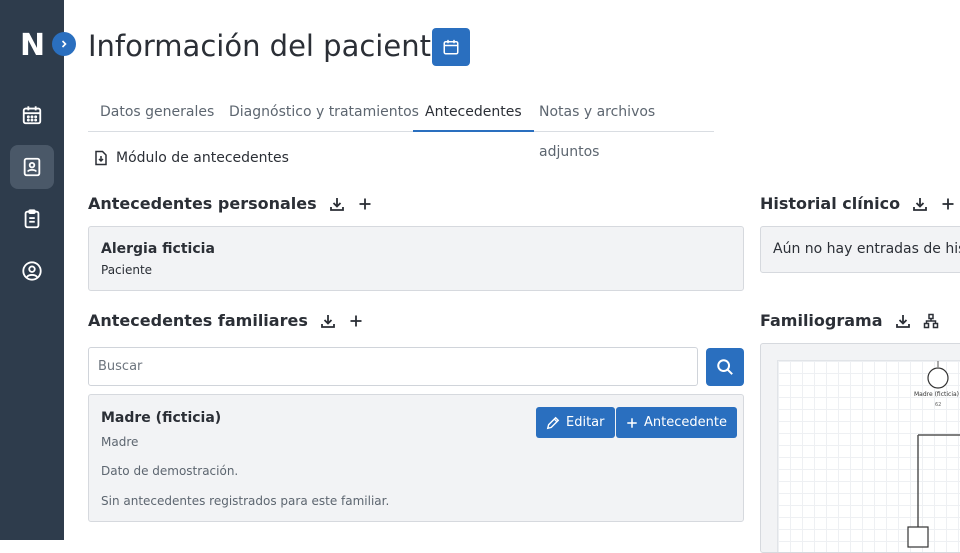 The width and height of the screenshot is (960, 553). What do you see at coordinates (101, 158) in the screenshot?
I see `file-download-icon` at bounding box center [101, 158].